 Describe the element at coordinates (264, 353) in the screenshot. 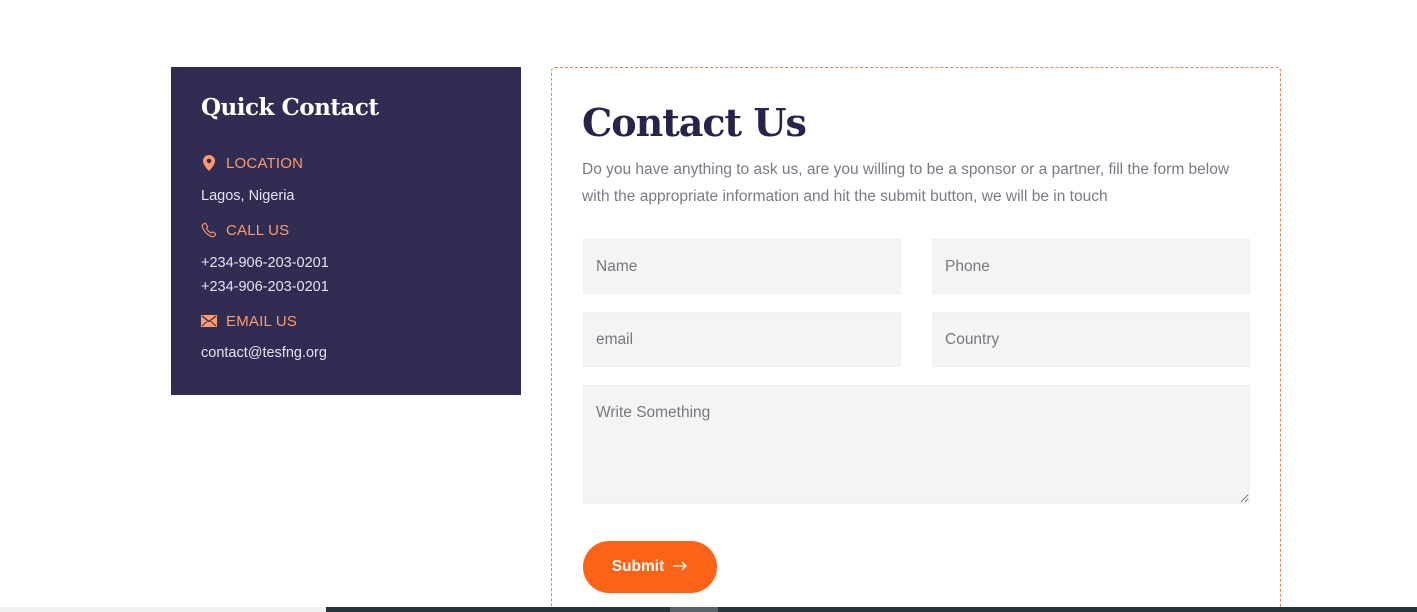

I see `email-value: contact@tesfng.org` at that location.